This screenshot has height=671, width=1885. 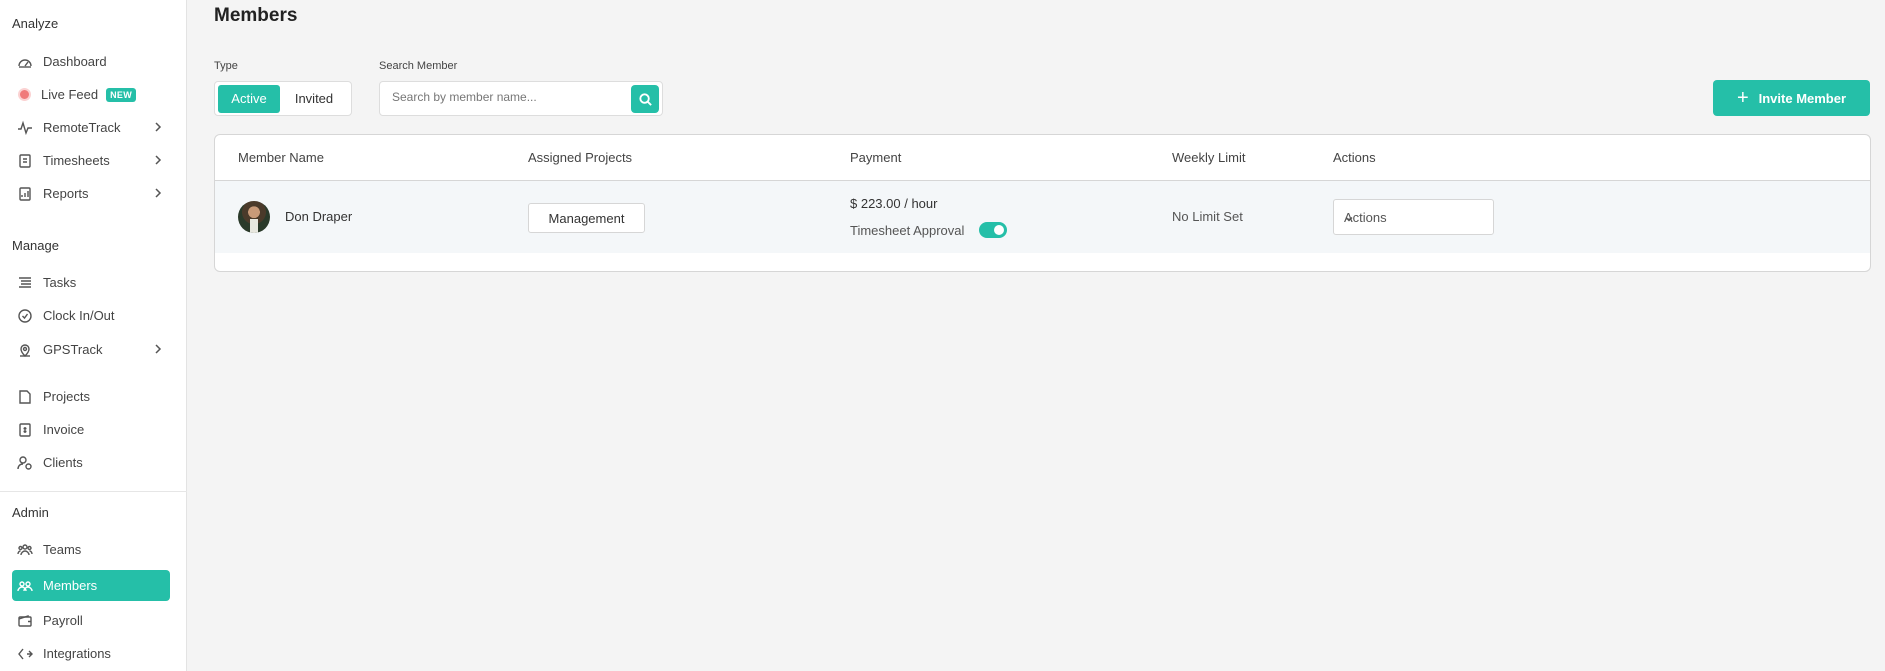 What do you see at coordinates (25, 128) in the screenshot?
I see `pulse-icon` at bounding box center [25, 128].